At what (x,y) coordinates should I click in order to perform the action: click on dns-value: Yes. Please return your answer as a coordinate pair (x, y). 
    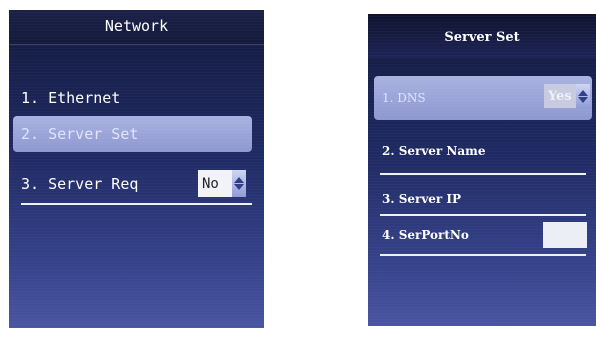
    Looking at the image, I should click on (560, 96).